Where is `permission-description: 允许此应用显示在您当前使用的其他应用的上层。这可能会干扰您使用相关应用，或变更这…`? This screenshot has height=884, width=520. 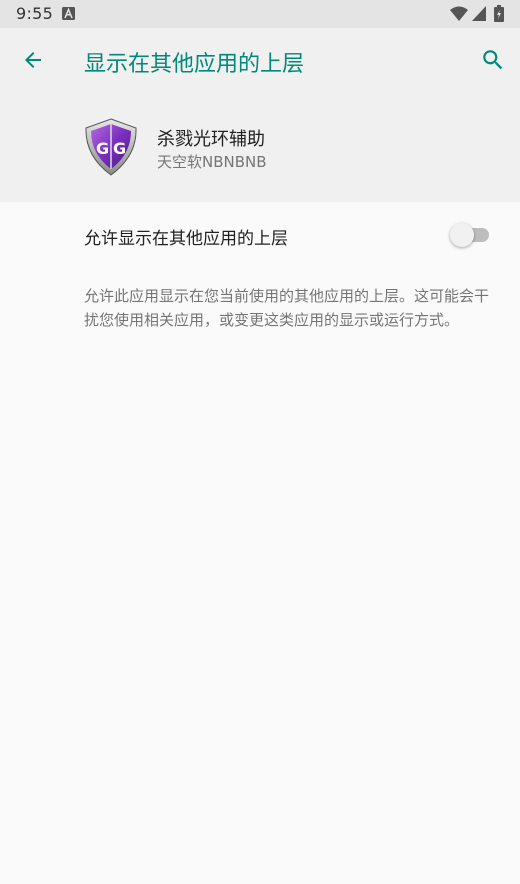 permission-description: 允许此应用显示在您当前使用的其他应用的上层。这可能会干扰您使用相关应用，或变更这… is located at coordinates (287, 308).